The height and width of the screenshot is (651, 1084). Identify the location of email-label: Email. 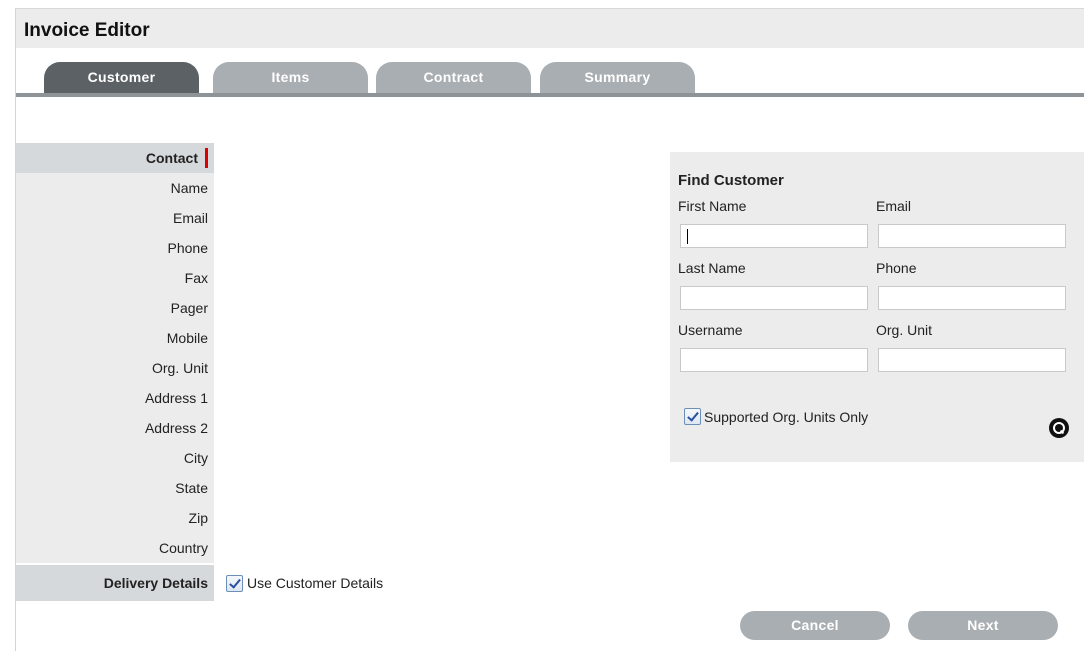
(894, 206).